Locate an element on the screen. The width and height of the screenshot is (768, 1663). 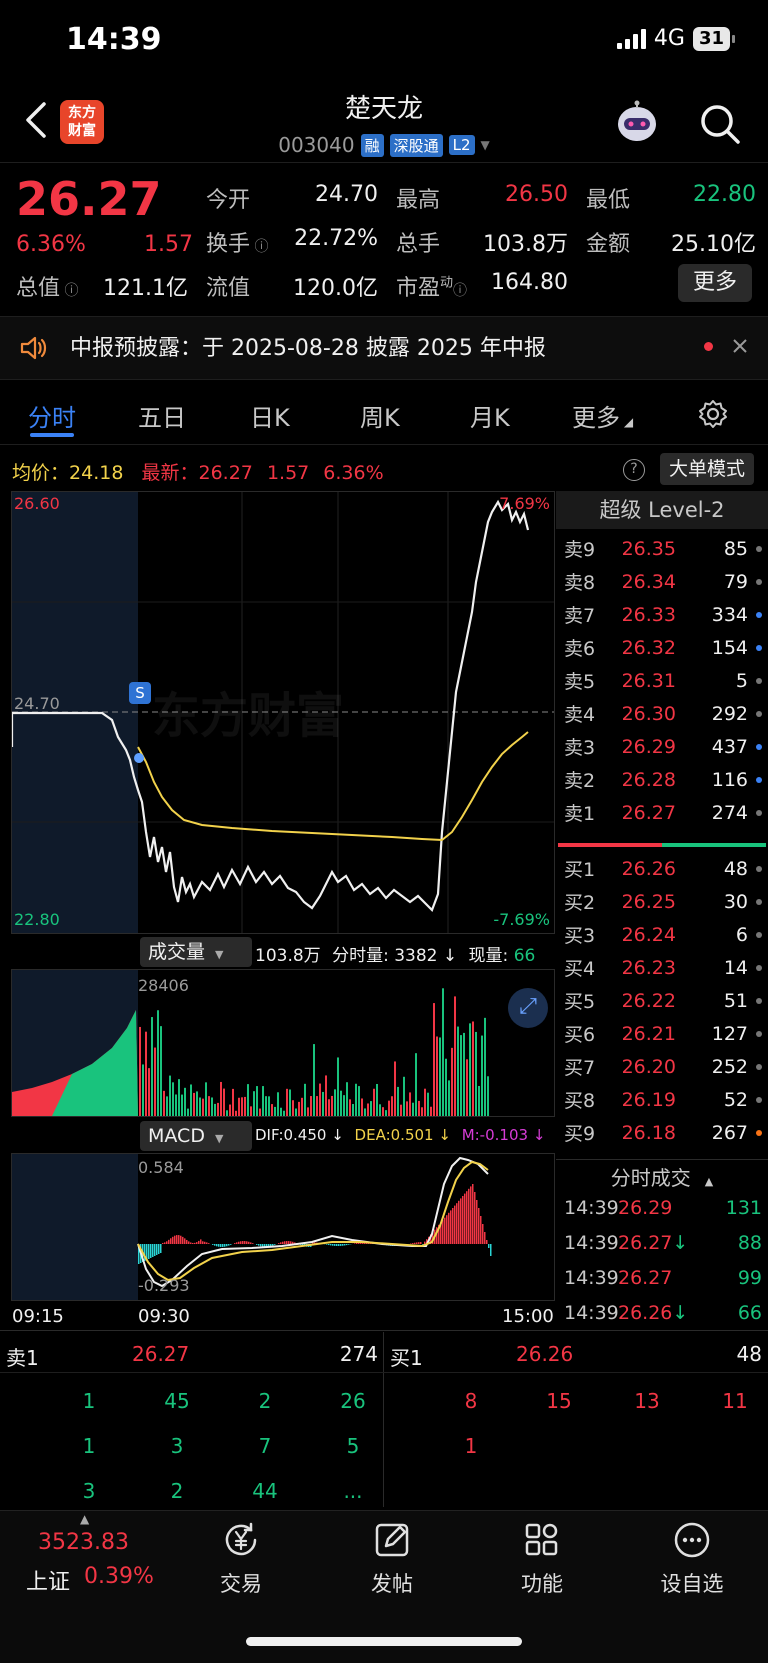
close-icon is located at coordinates (740, 346).